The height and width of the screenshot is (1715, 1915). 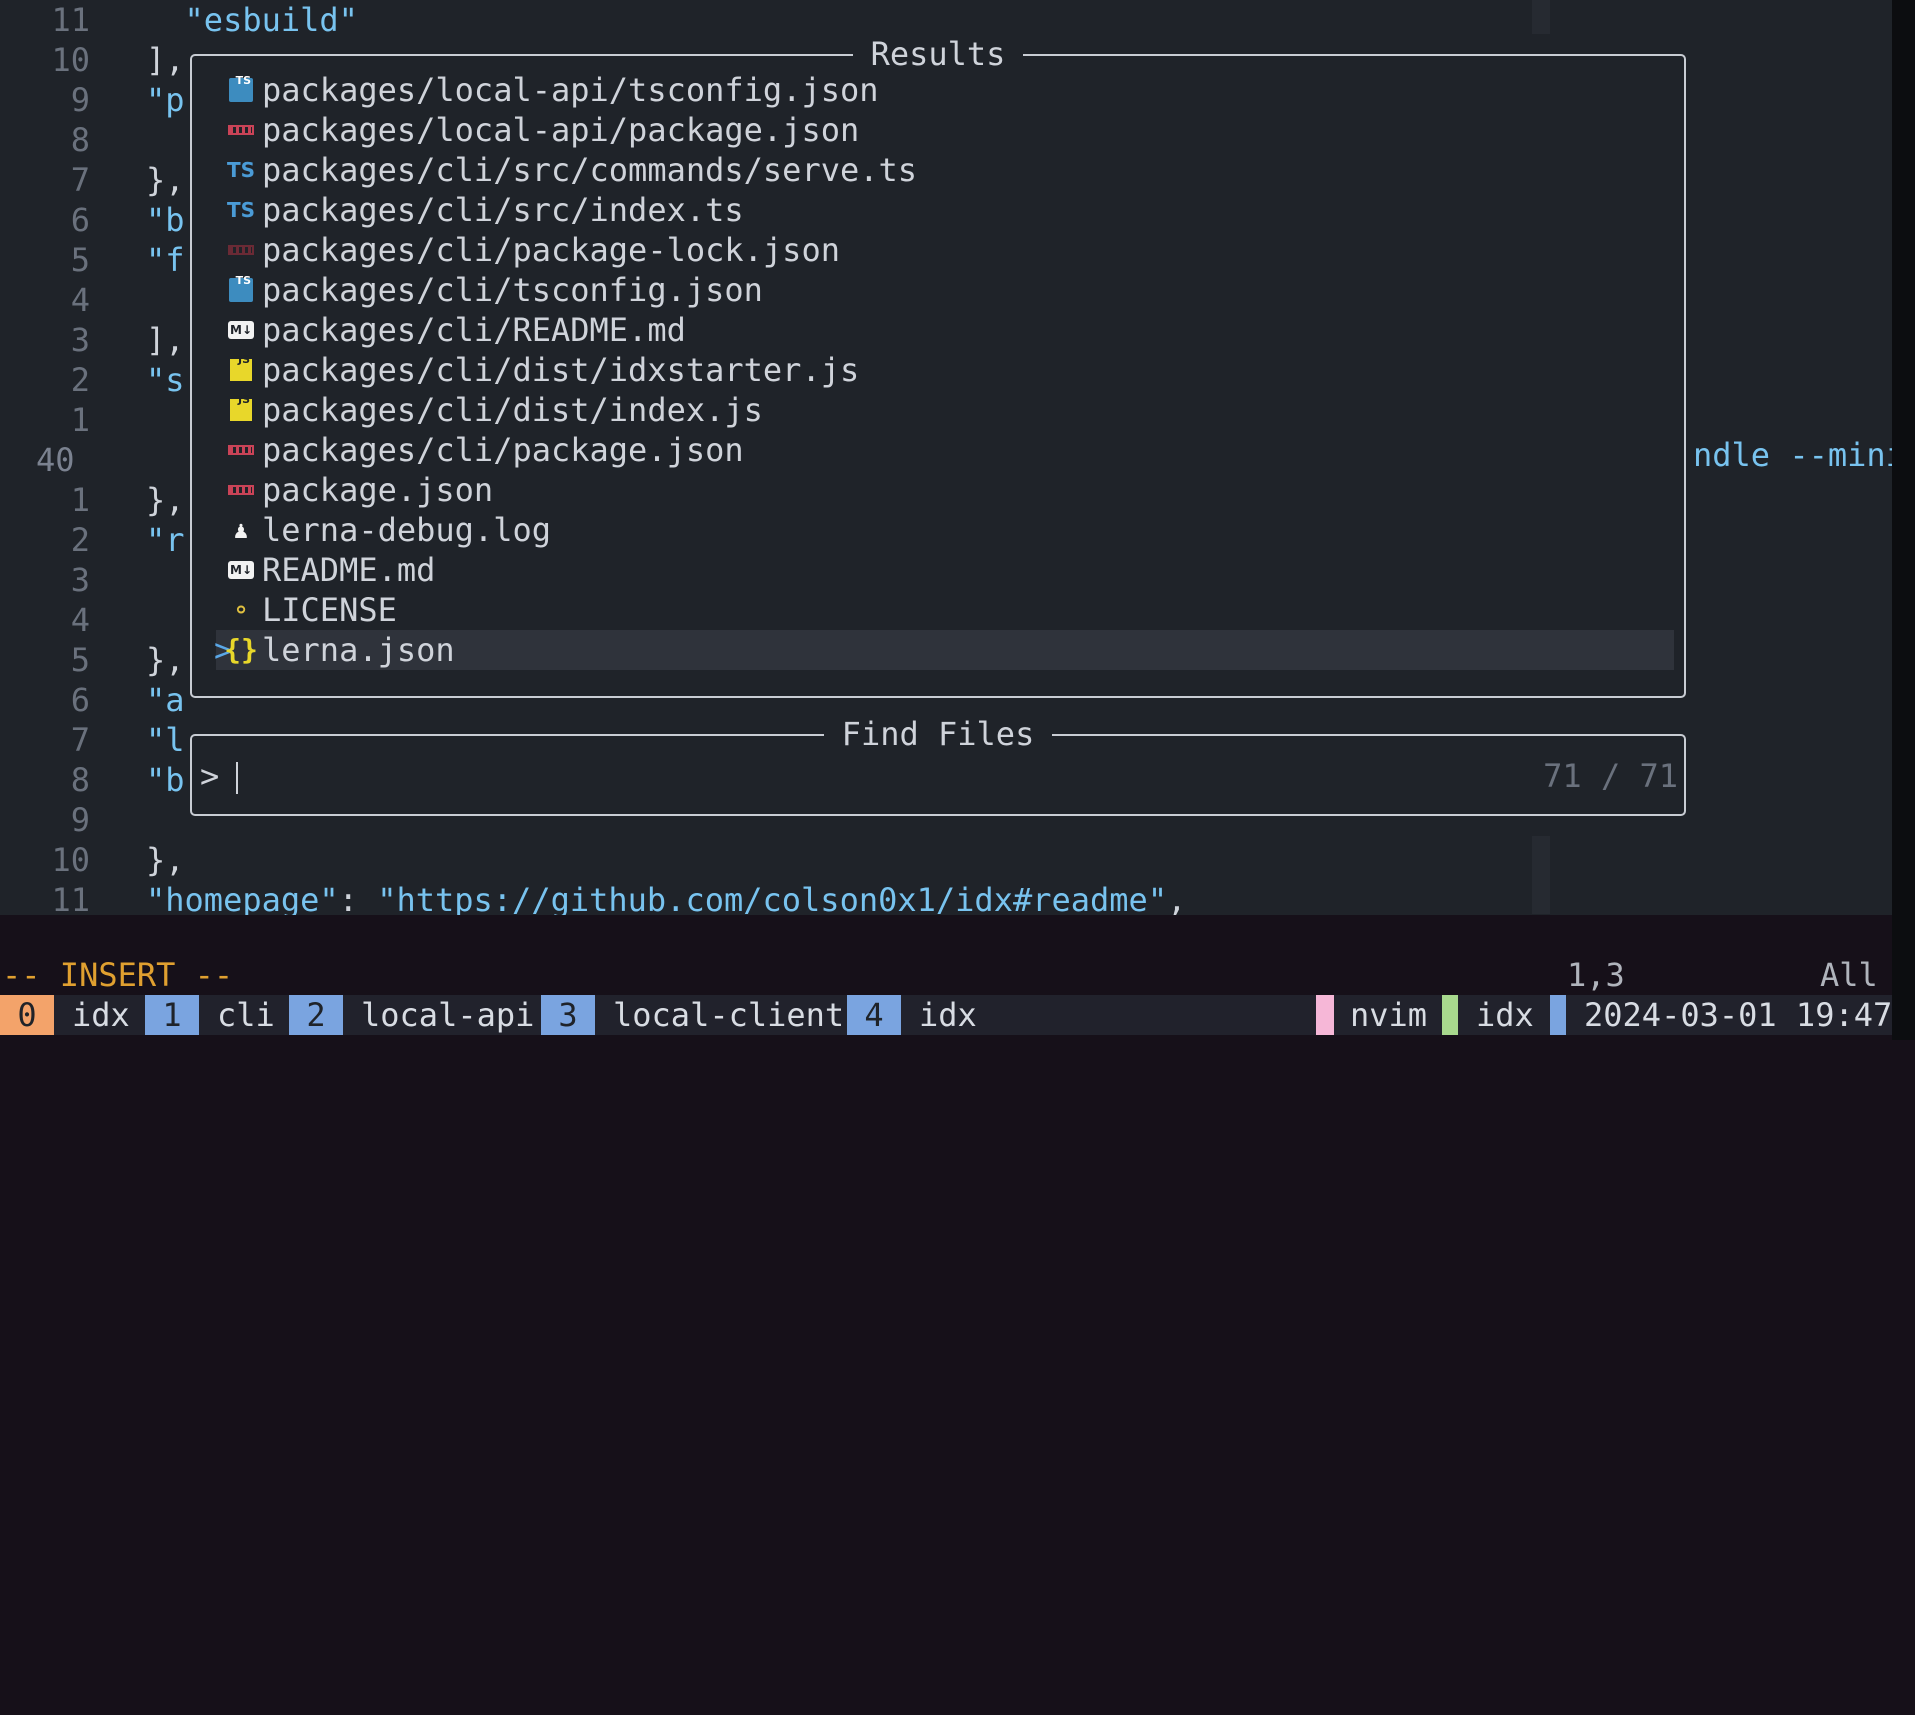 I want to click on result-item: package.json, so click(x=945, y=490).